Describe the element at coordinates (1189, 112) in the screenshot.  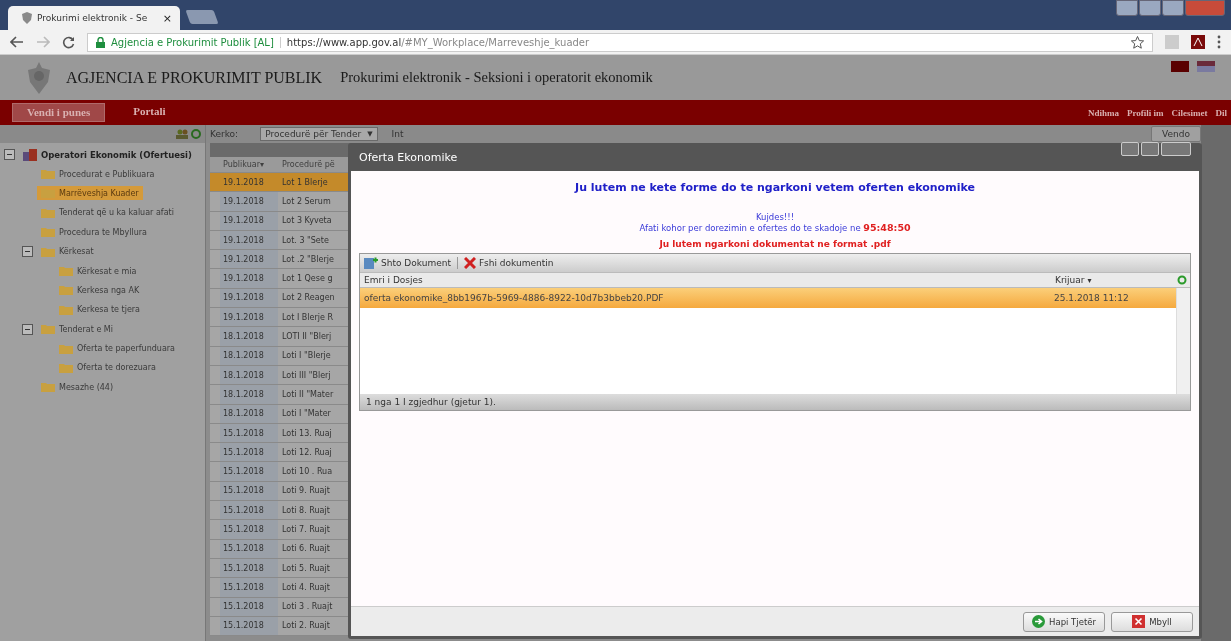
I see `nav-link: Cilesimet` at that location.